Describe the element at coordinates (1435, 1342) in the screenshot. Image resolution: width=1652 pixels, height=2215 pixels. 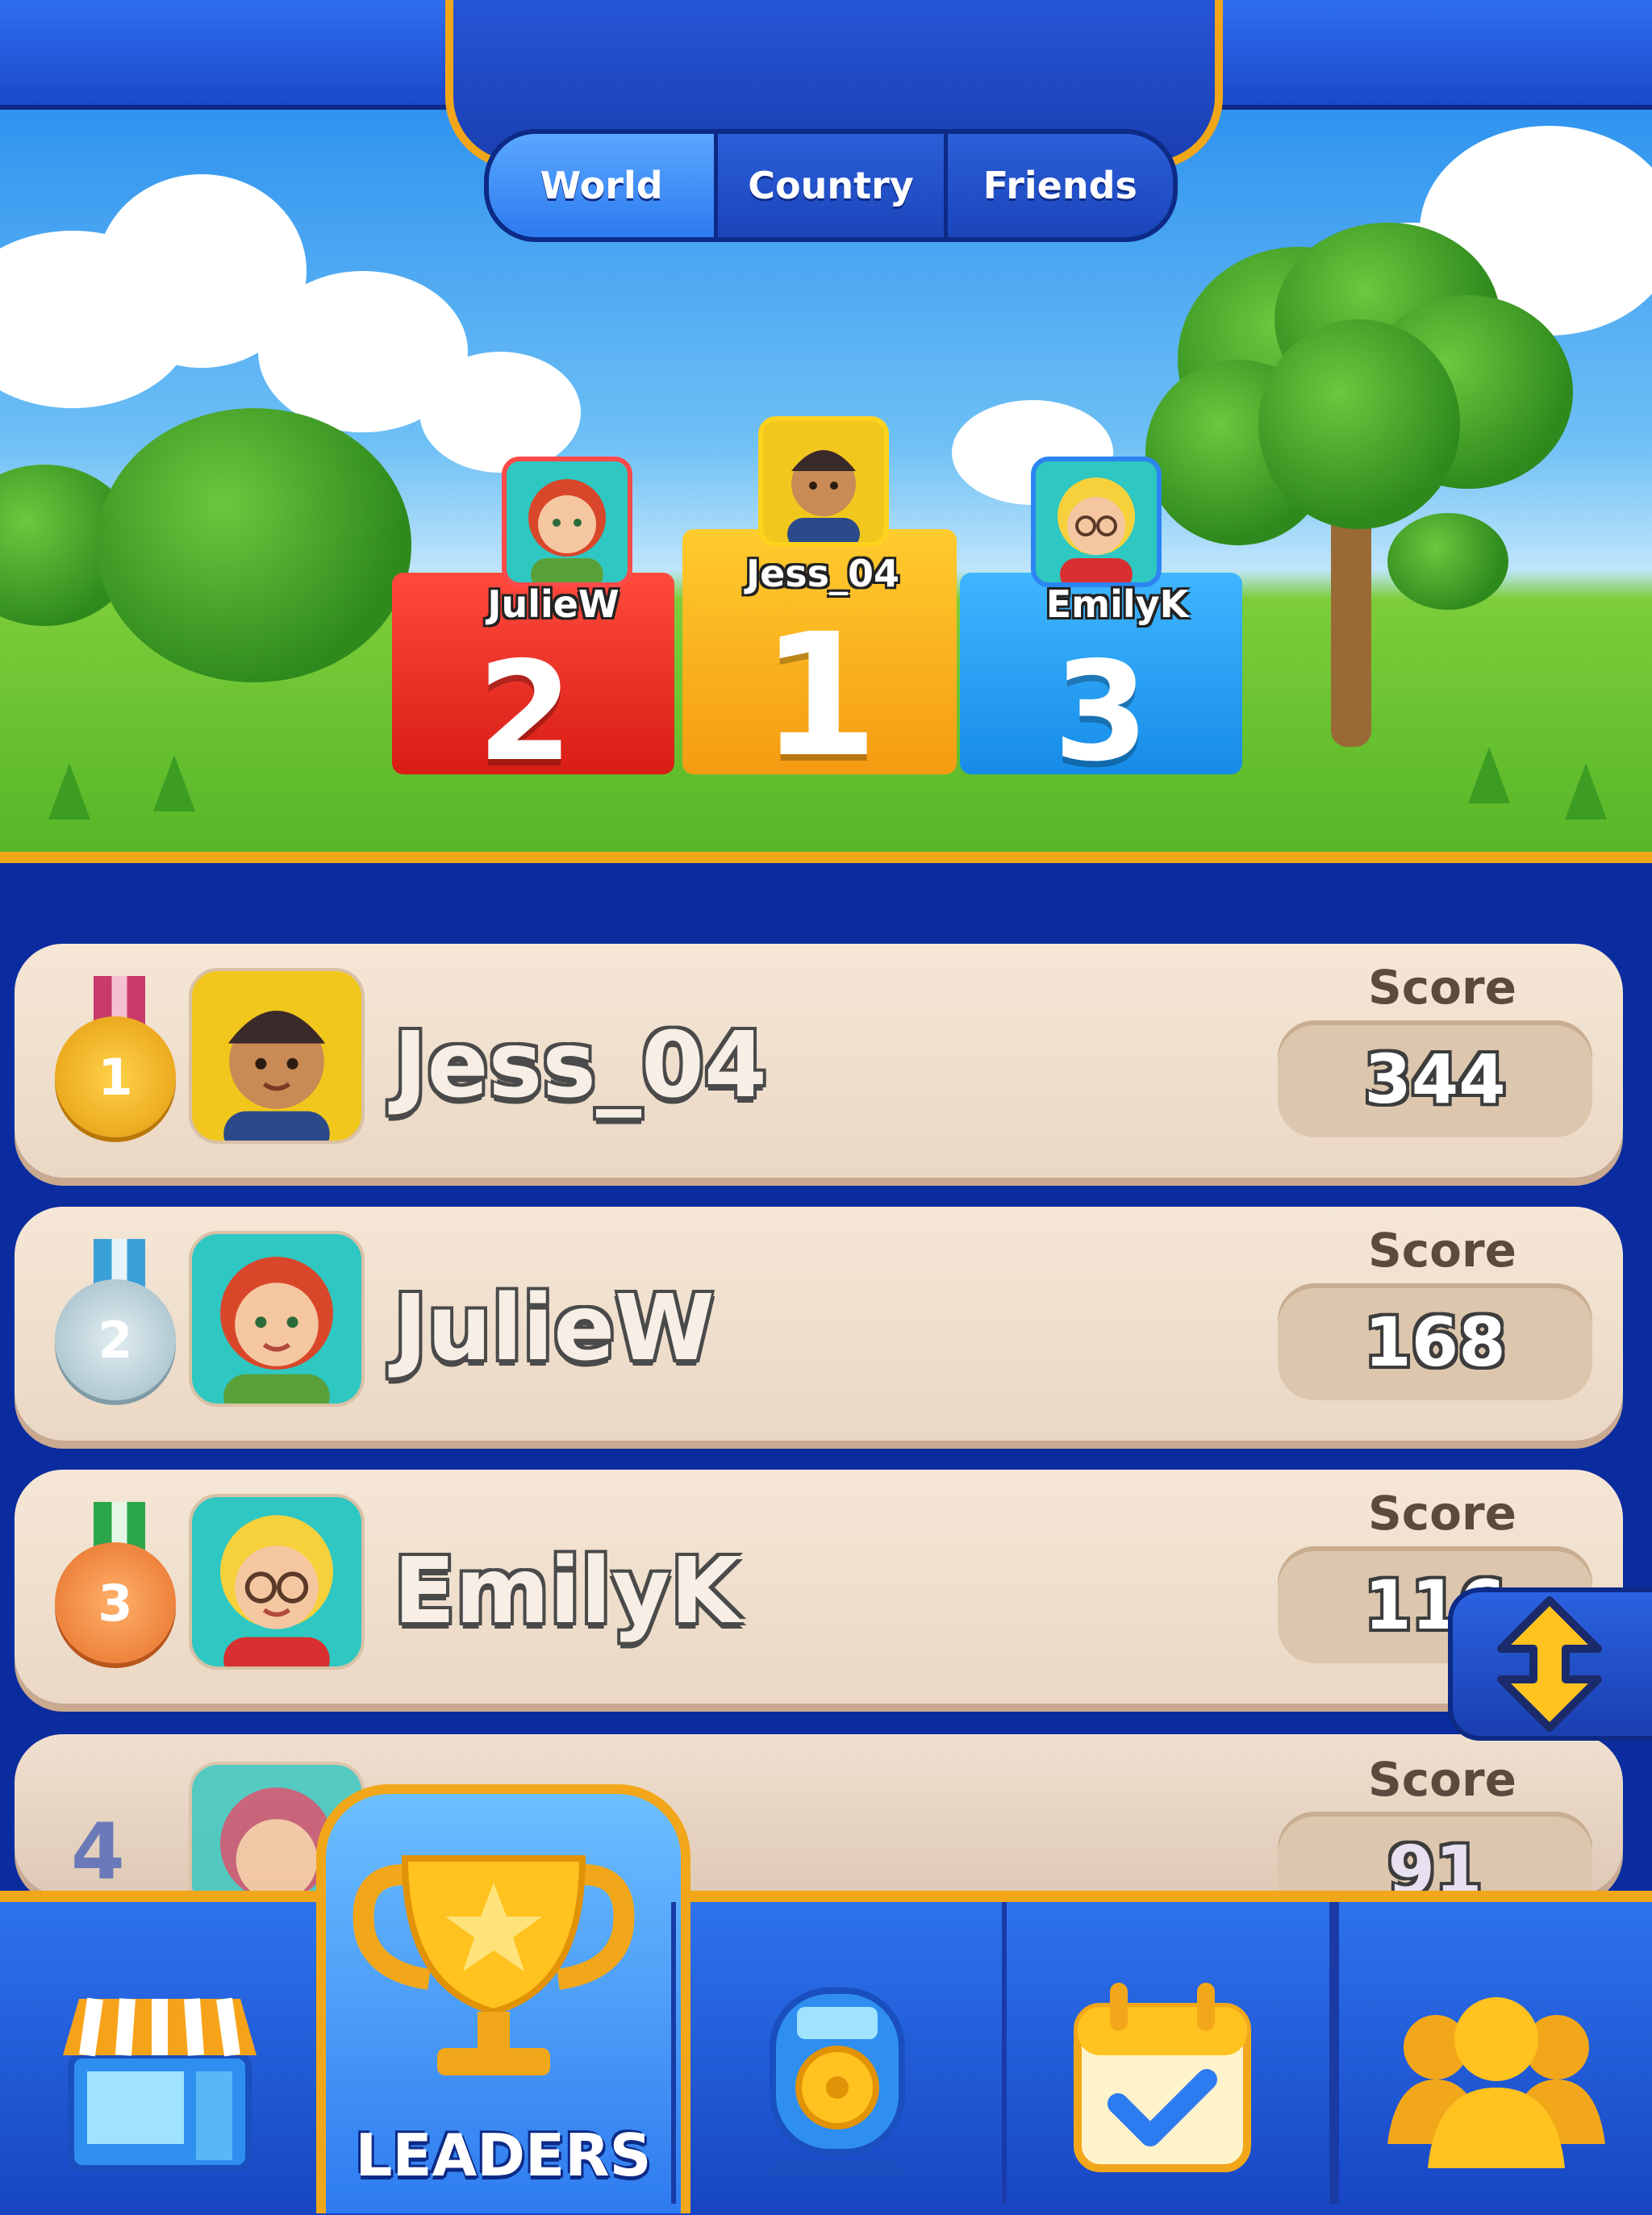
I see `score-value: 168` at that location.